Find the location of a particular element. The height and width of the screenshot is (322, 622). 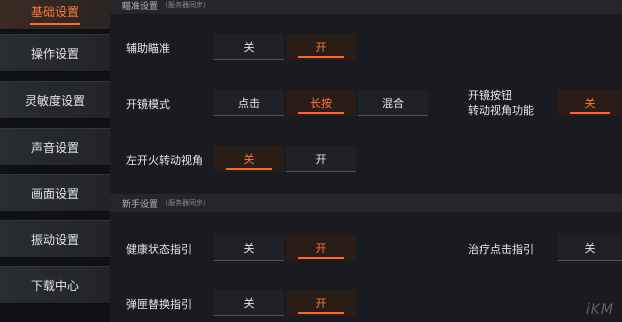

left-fire-turn-label: 左开火转动视角 is located at coordinates (164, 160).